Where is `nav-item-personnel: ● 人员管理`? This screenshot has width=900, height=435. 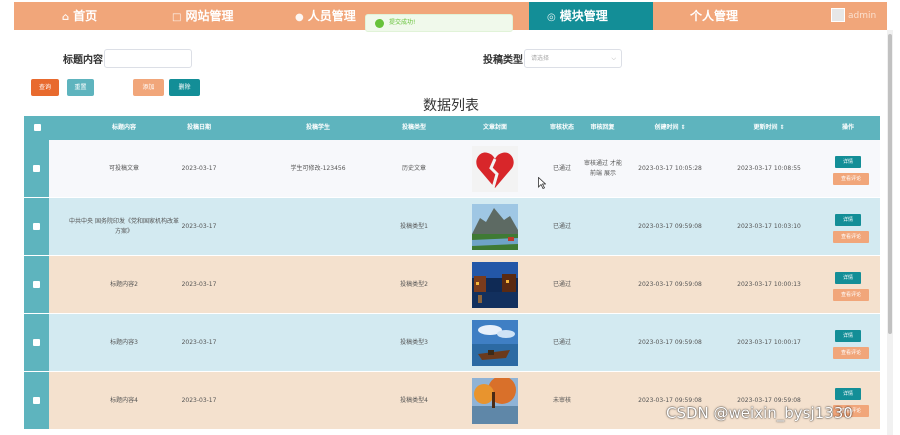
nav-item-personnel: ● 人员管理 is located at coordinates (325, 16).